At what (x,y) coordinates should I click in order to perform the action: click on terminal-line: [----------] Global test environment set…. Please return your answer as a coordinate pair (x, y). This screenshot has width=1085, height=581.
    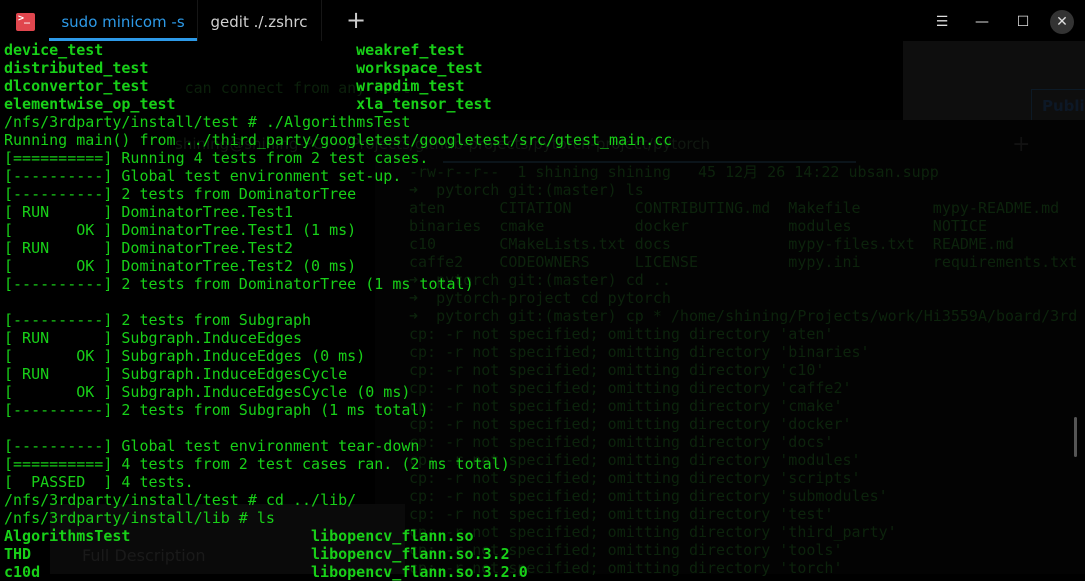
    Looking at the image, I should click on (338, 176).